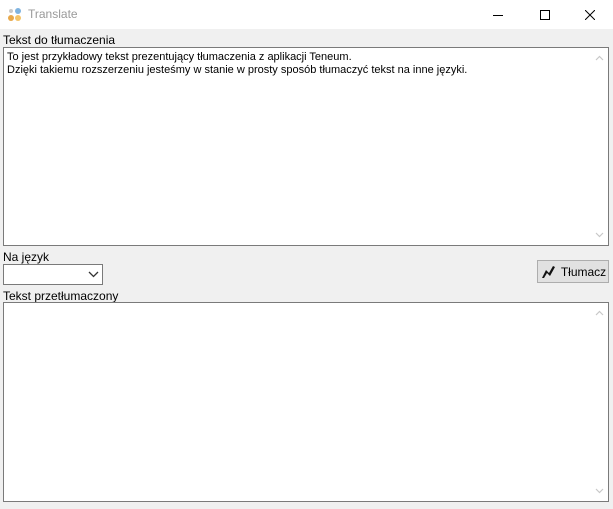 Image resolution: width=613 pixels, height=509 pixels. What do you see at coordinates (583, 271) in the screenshot?
I see `translate-button-label: Tłumacz` at bounding box center [583, 271].